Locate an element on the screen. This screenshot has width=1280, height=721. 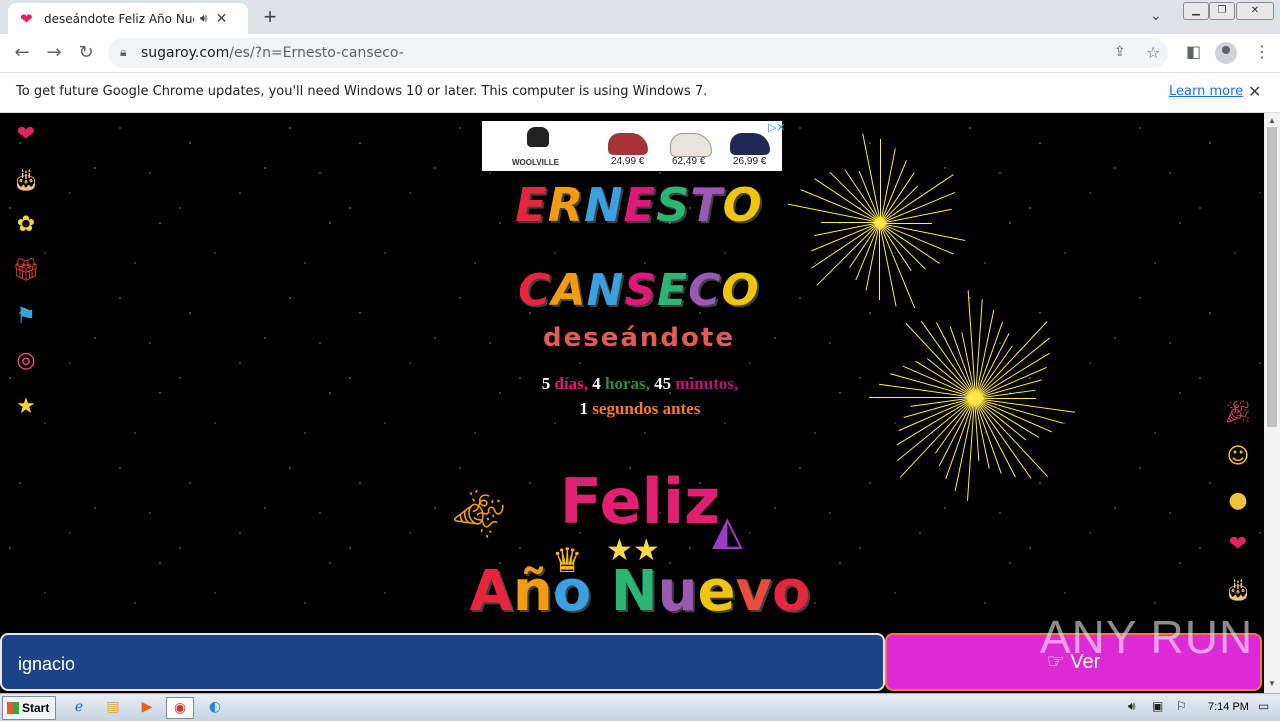
title-letter: S is located at coordinates (641, 290).